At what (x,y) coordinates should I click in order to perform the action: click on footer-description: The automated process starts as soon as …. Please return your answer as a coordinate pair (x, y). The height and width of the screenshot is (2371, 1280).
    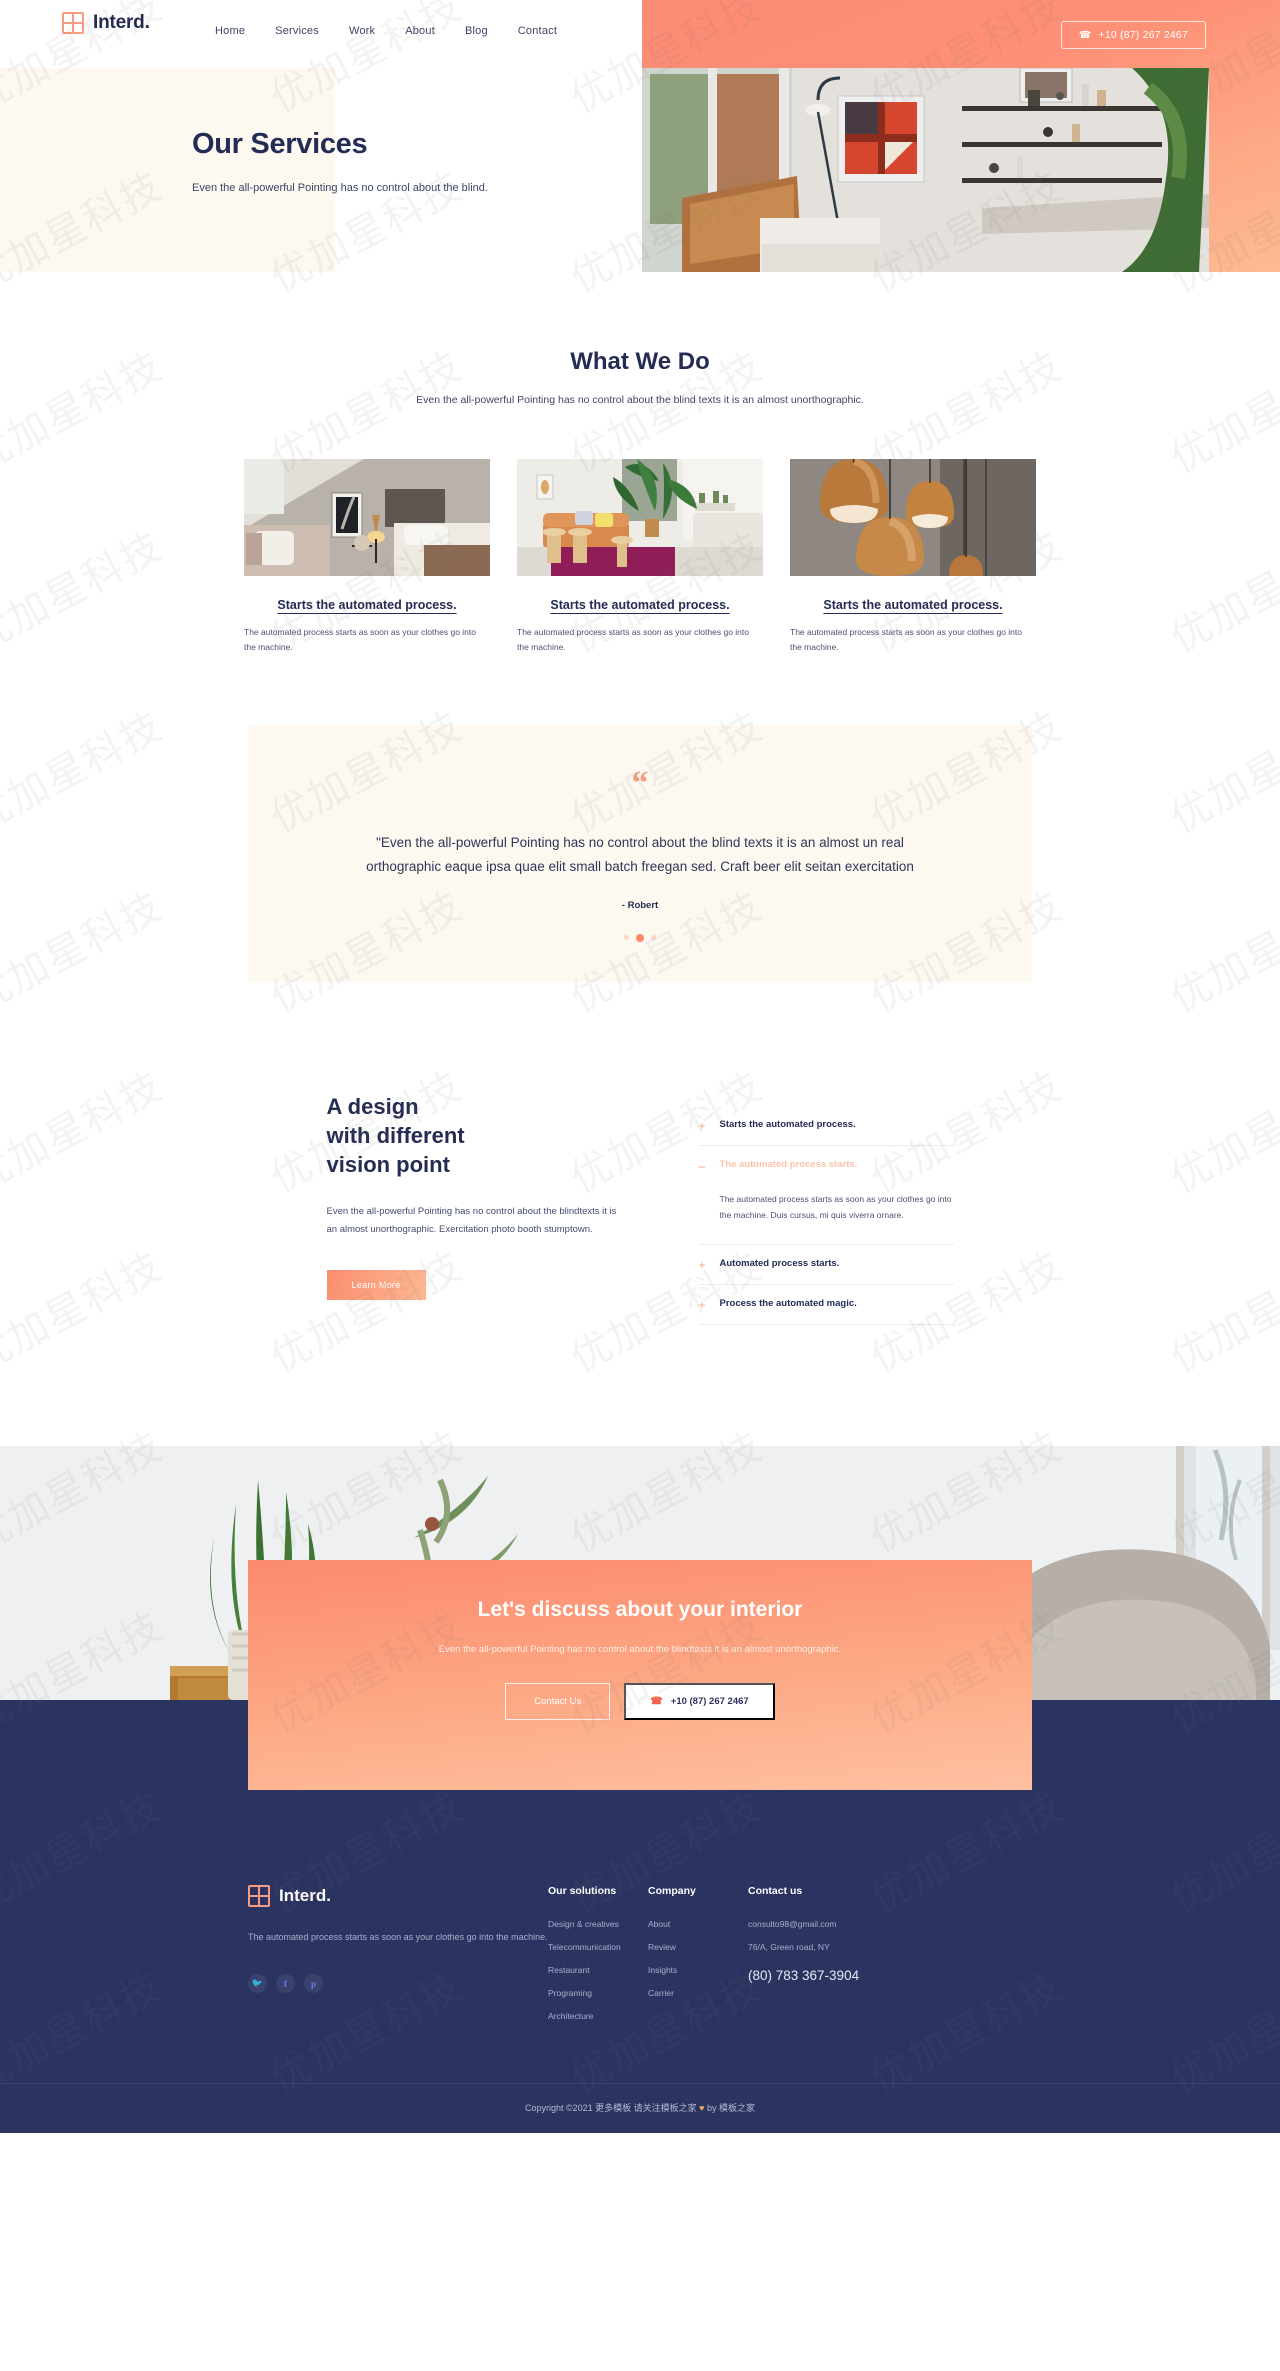
    Looking at the image, I should click on (398, 1937).